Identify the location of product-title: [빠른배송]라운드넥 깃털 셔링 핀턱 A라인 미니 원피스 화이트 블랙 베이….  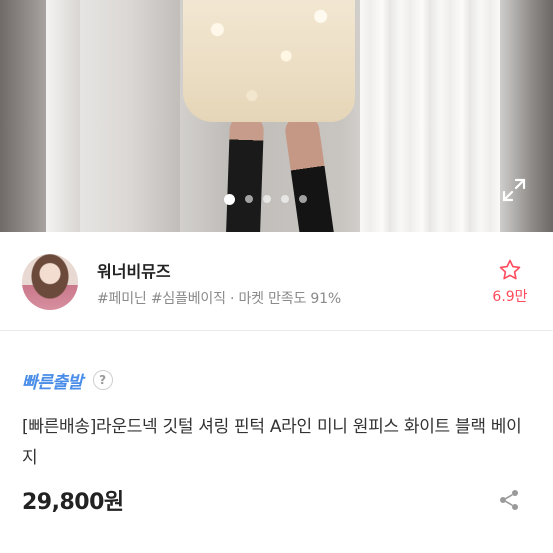
(272, 442).